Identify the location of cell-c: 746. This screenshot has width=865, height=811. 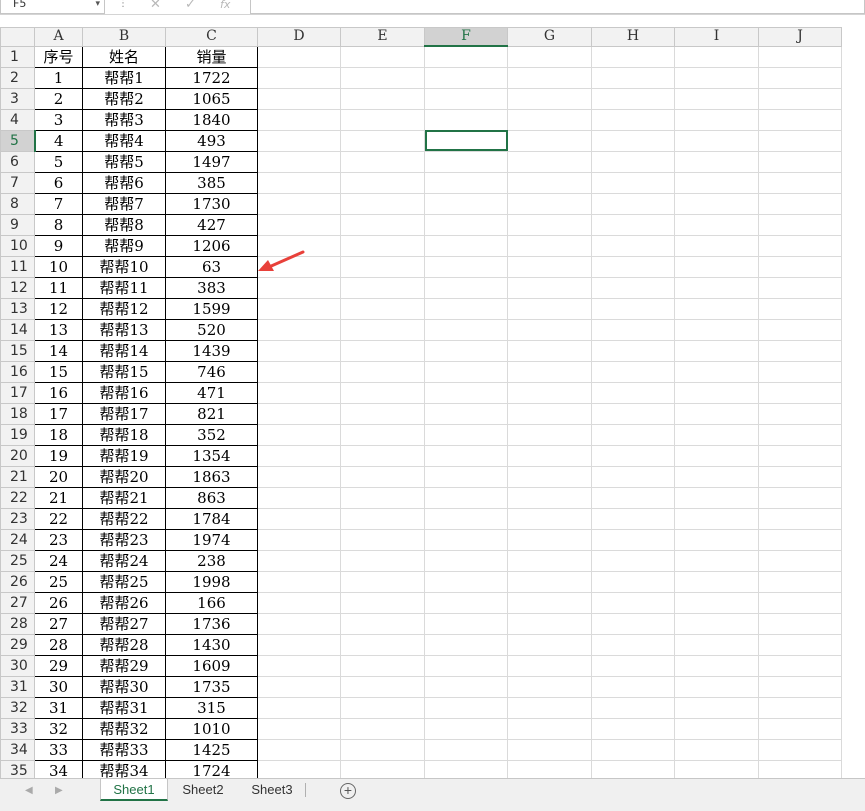
(211, 371).